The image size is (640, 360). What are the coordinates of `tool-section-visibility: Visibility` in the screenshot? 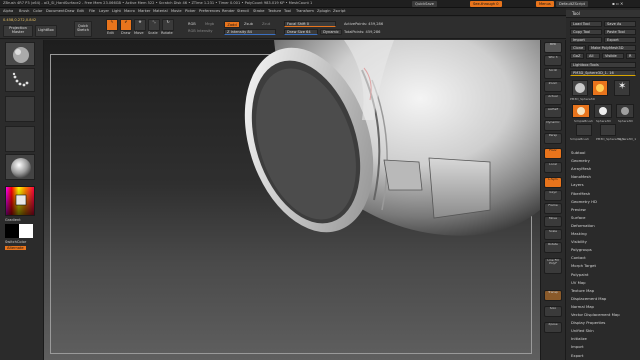 It's located at (579, 241).